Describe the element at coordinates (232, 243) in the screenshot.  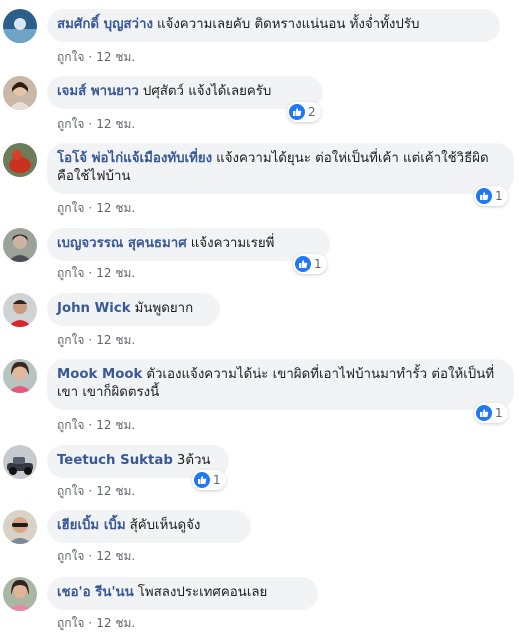
I see `comment-text: แจ้งความเรยพี่` at that location.